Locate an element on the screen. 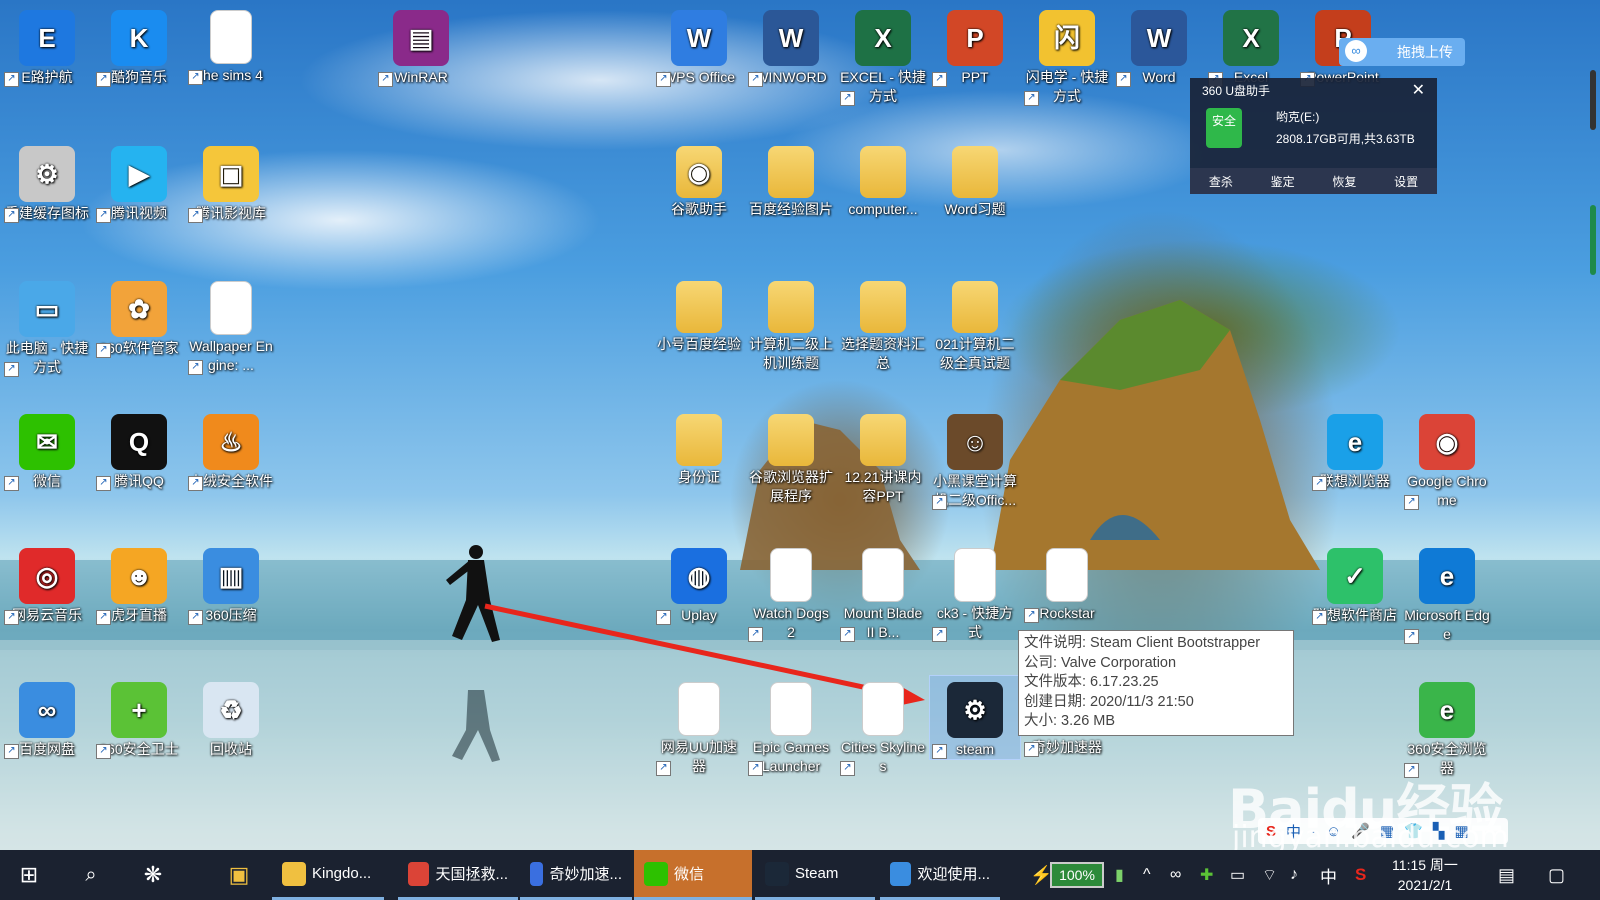 This screenshot has height=900, width=1600. desktop-icon-cities-skylines: ↗ Cities Skylines is located at coordinates (883, 726).